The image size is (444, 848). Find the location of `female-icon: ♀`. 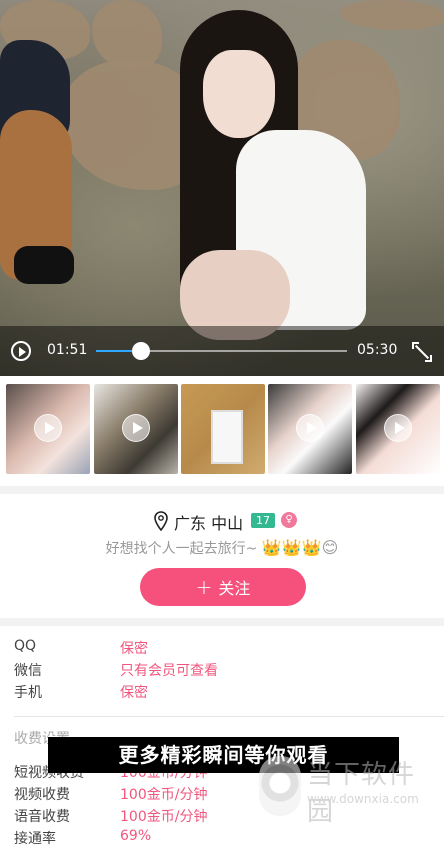

female-icon: ♀ is located at coordinates (289, 520).